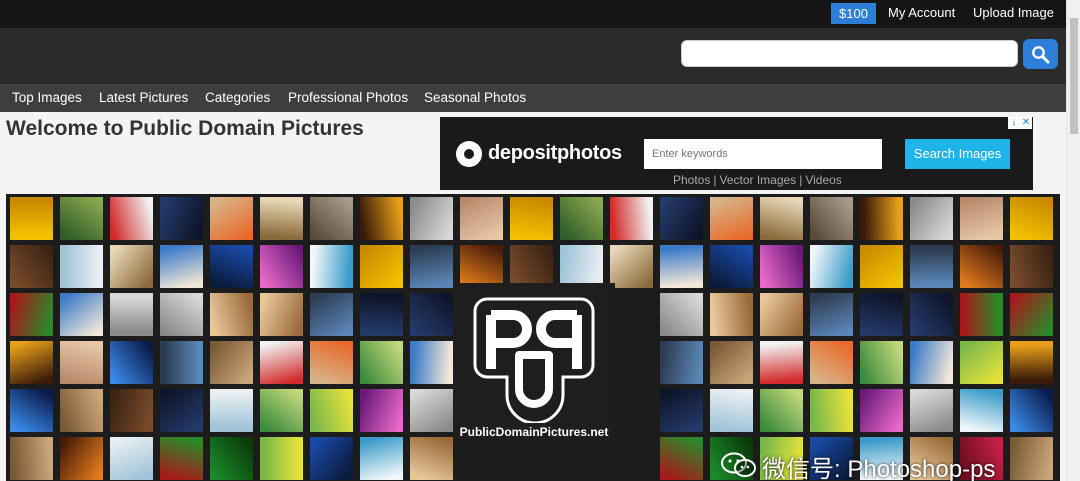 This screenshot has width=1080, height=481. Describe the element at coordinates (823, 180) in the screenshot. I see `ad-link-videos: Videos` at that location.